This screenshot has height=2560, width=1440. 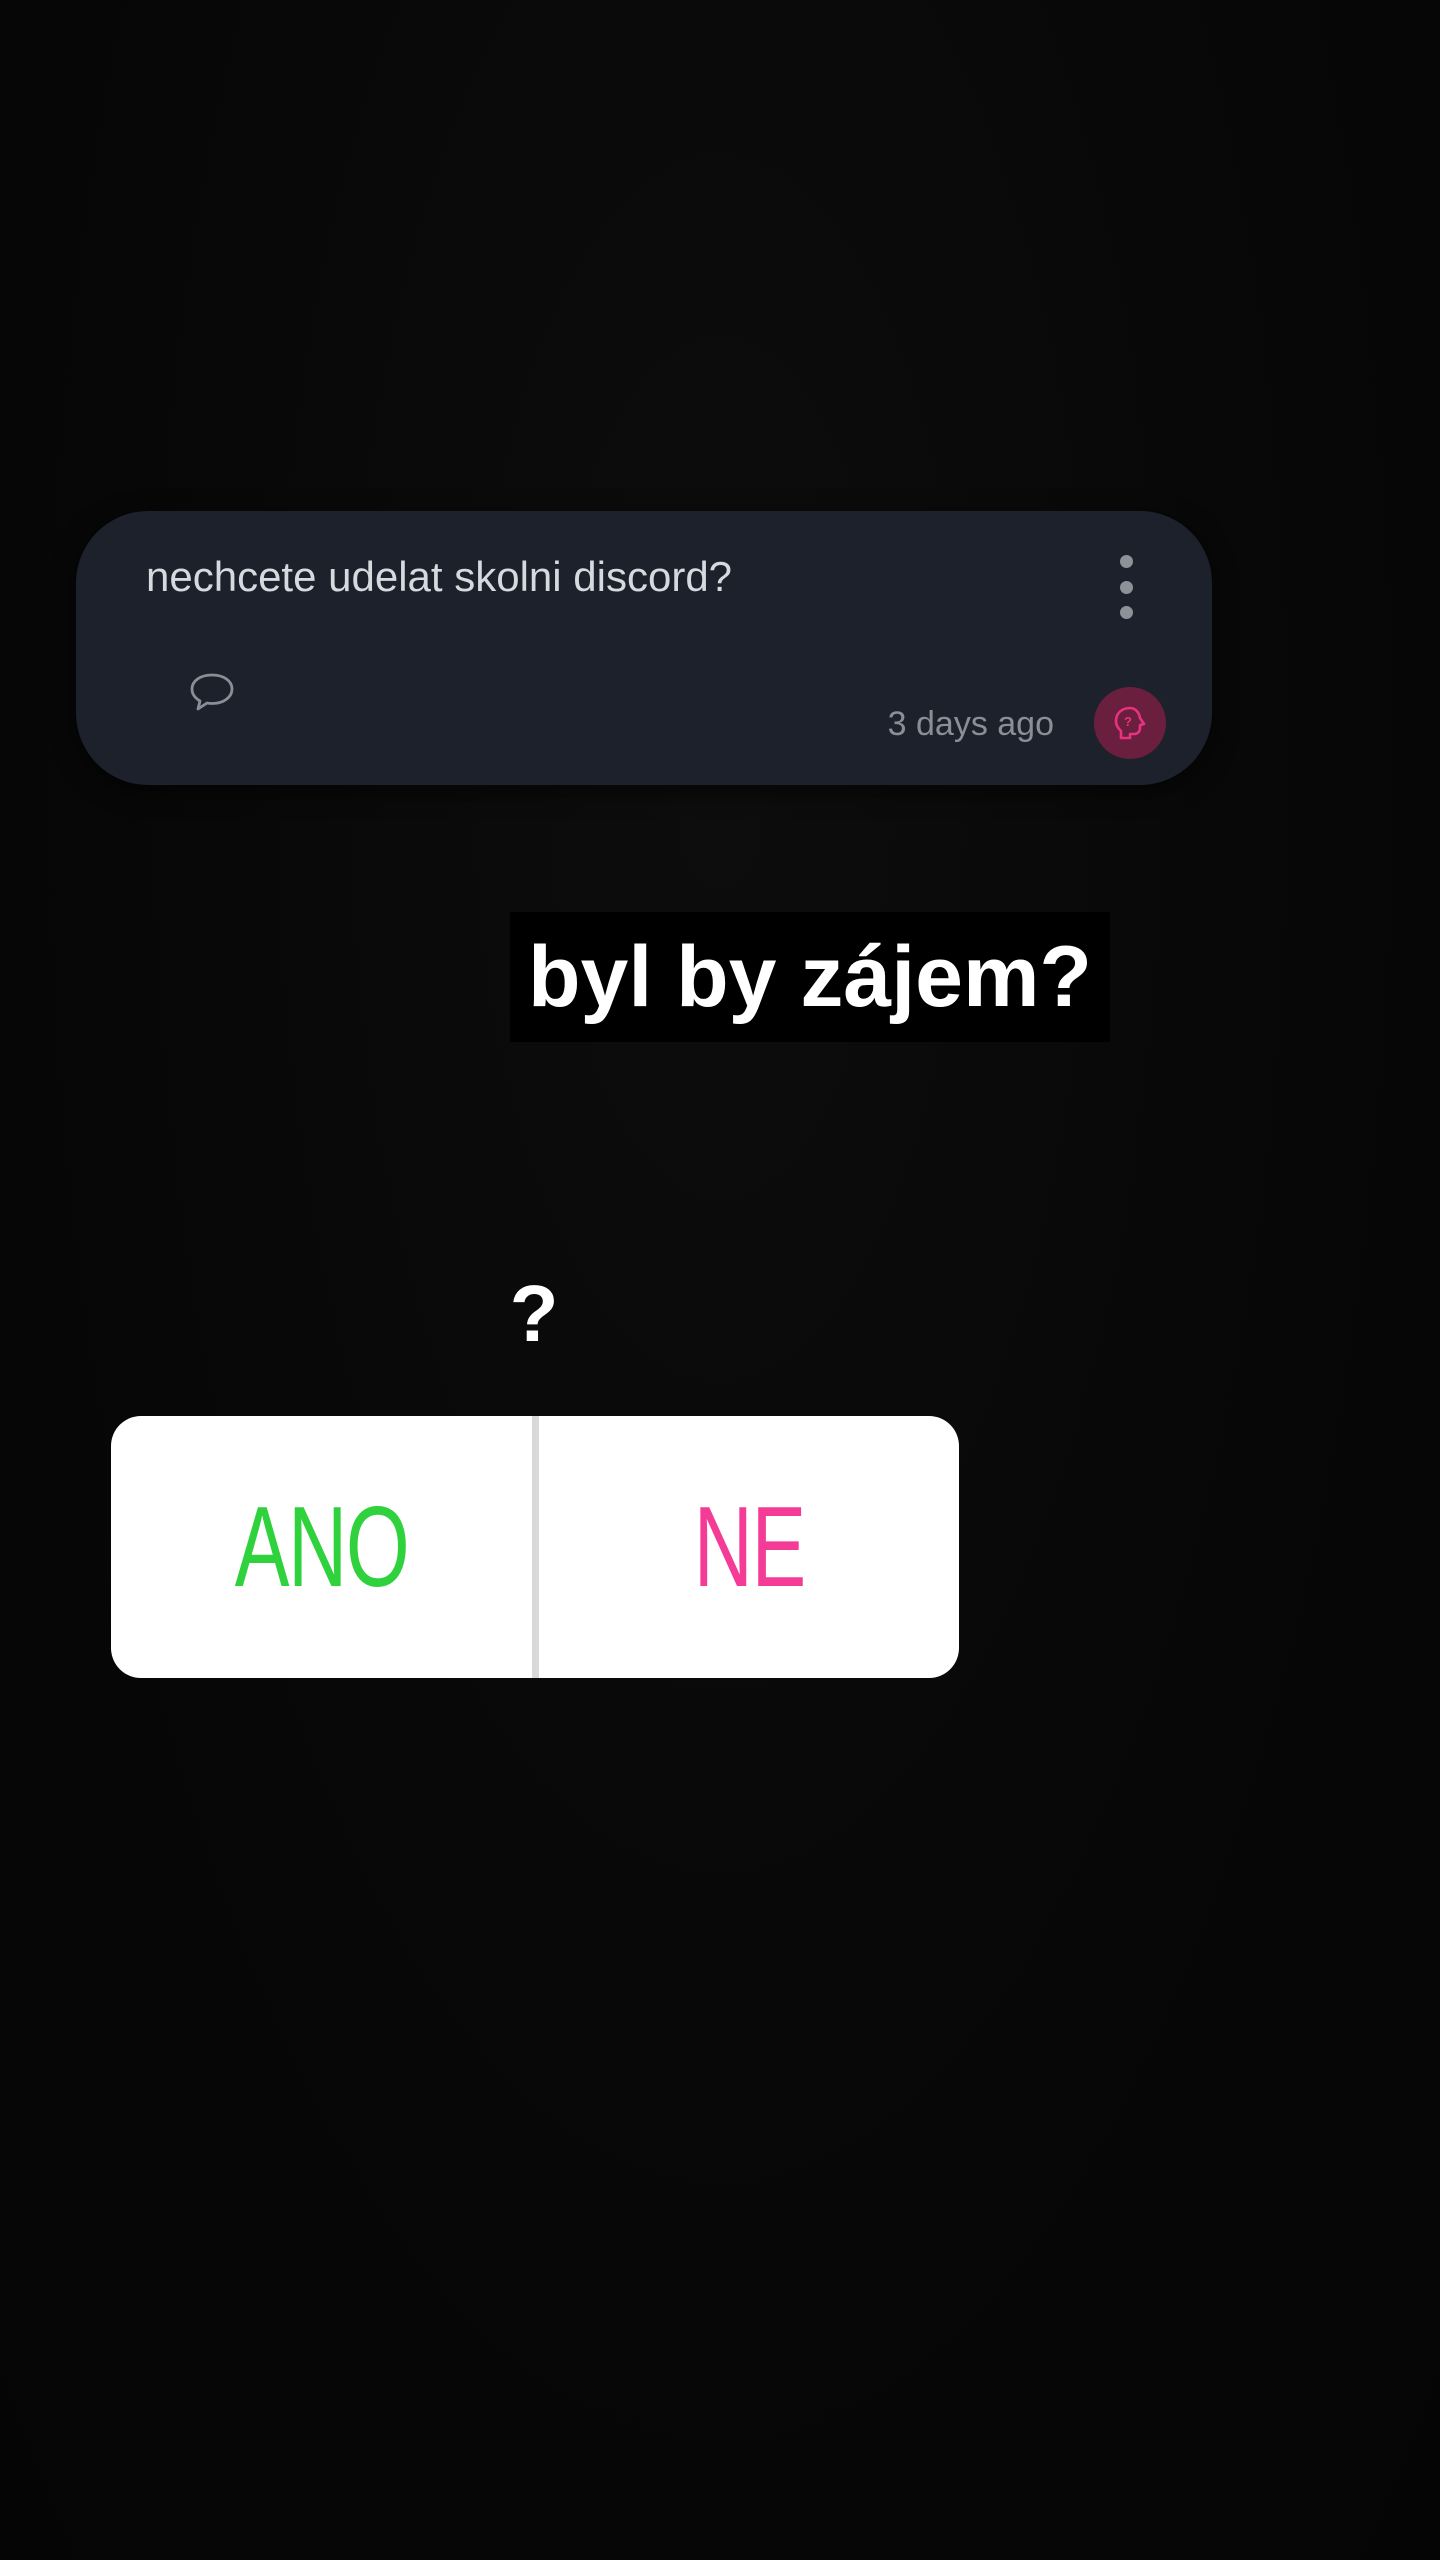 I want to click on question-text: nechcete udelat skolni discord?, so click(x=439, y=576).